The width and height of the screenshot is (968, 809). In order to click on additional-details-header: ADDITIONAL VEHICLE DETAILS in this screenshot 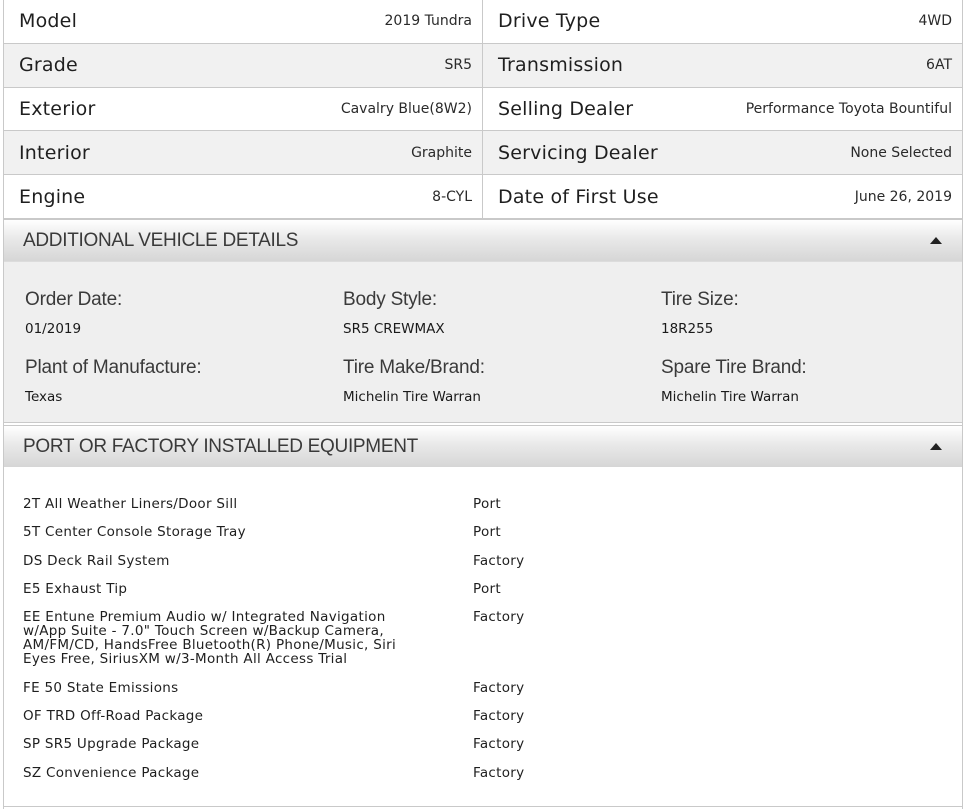, I will do `click(483, 240)`.